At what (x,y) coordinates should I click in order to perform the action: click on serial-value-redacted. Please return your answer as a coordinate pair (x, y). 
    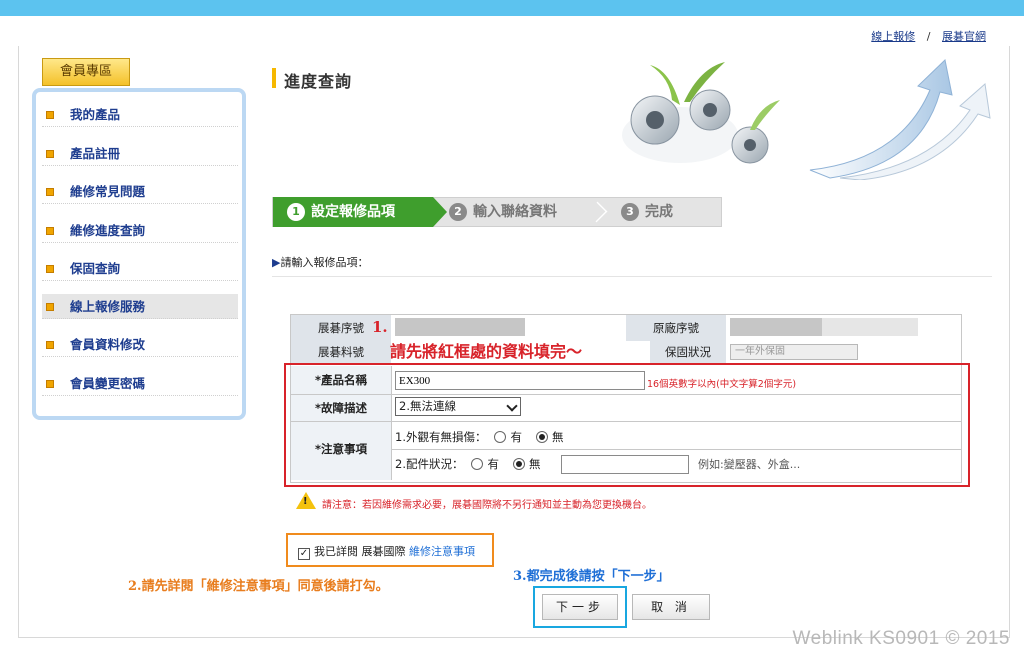
    Looking at the image, I should click on (460, 327).